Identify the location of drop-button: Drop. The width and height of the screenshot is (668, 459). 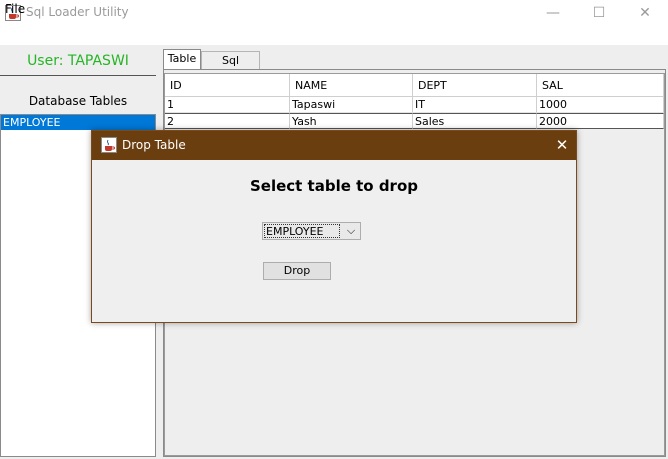
(297, 271).